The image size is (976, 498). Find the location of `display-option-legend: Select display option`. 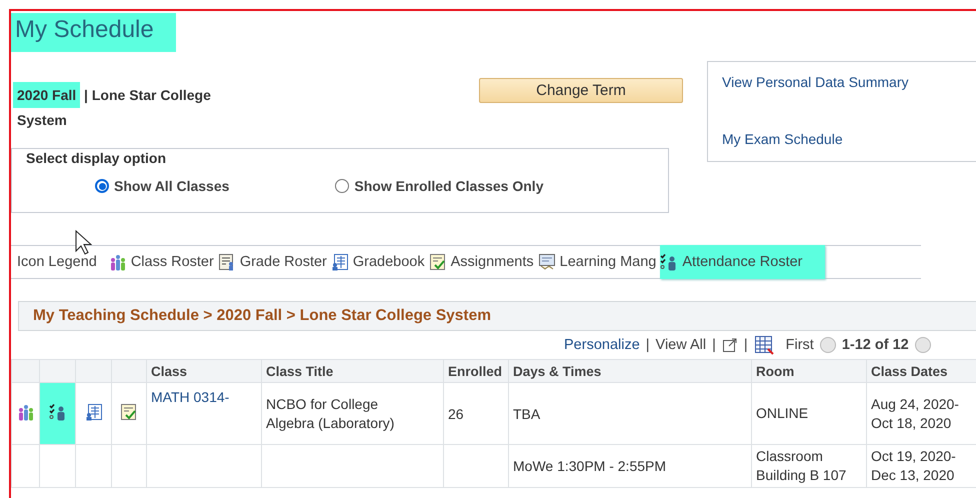

display-option-legend: Select display option is located at coordinates (340, 158).